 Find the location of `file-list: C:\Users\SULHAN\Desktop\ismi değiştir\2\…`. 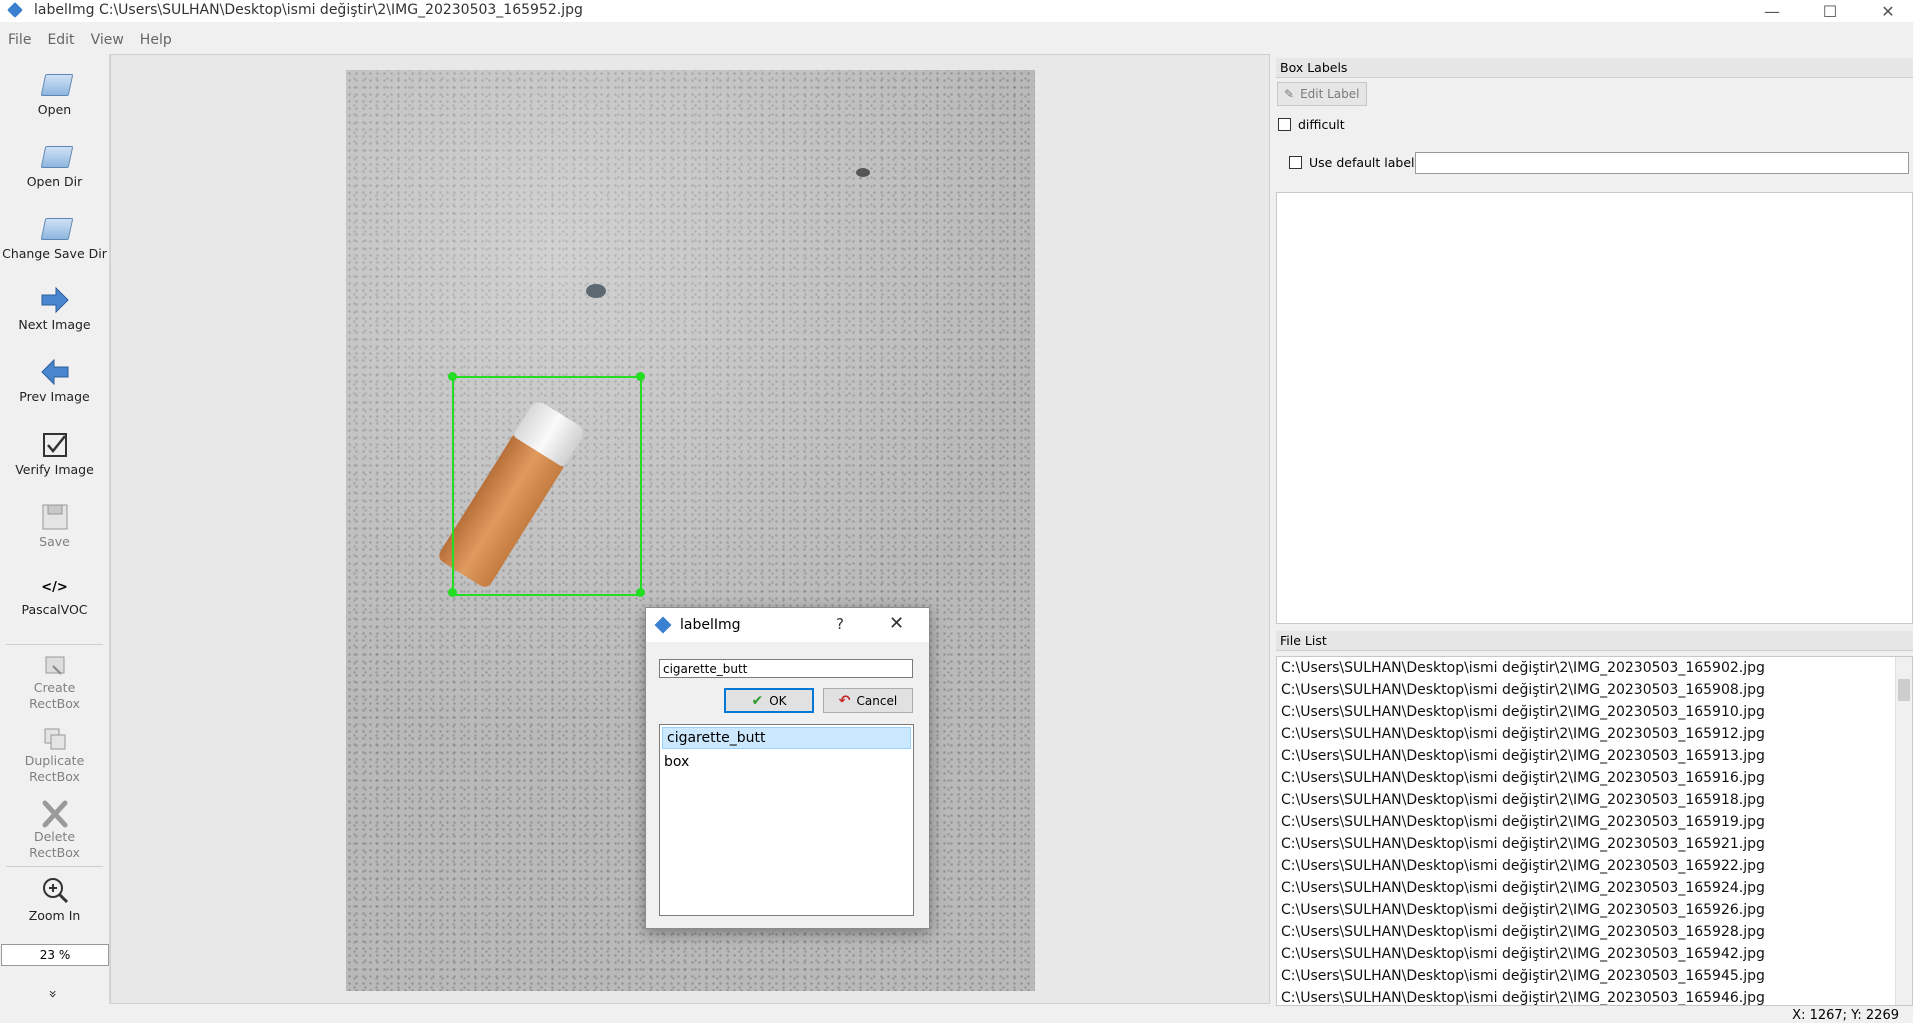

file-list: C:\Users\SULHAN\Desktop\ismi değiştir\2\… is located at coordinates (1594, 831).